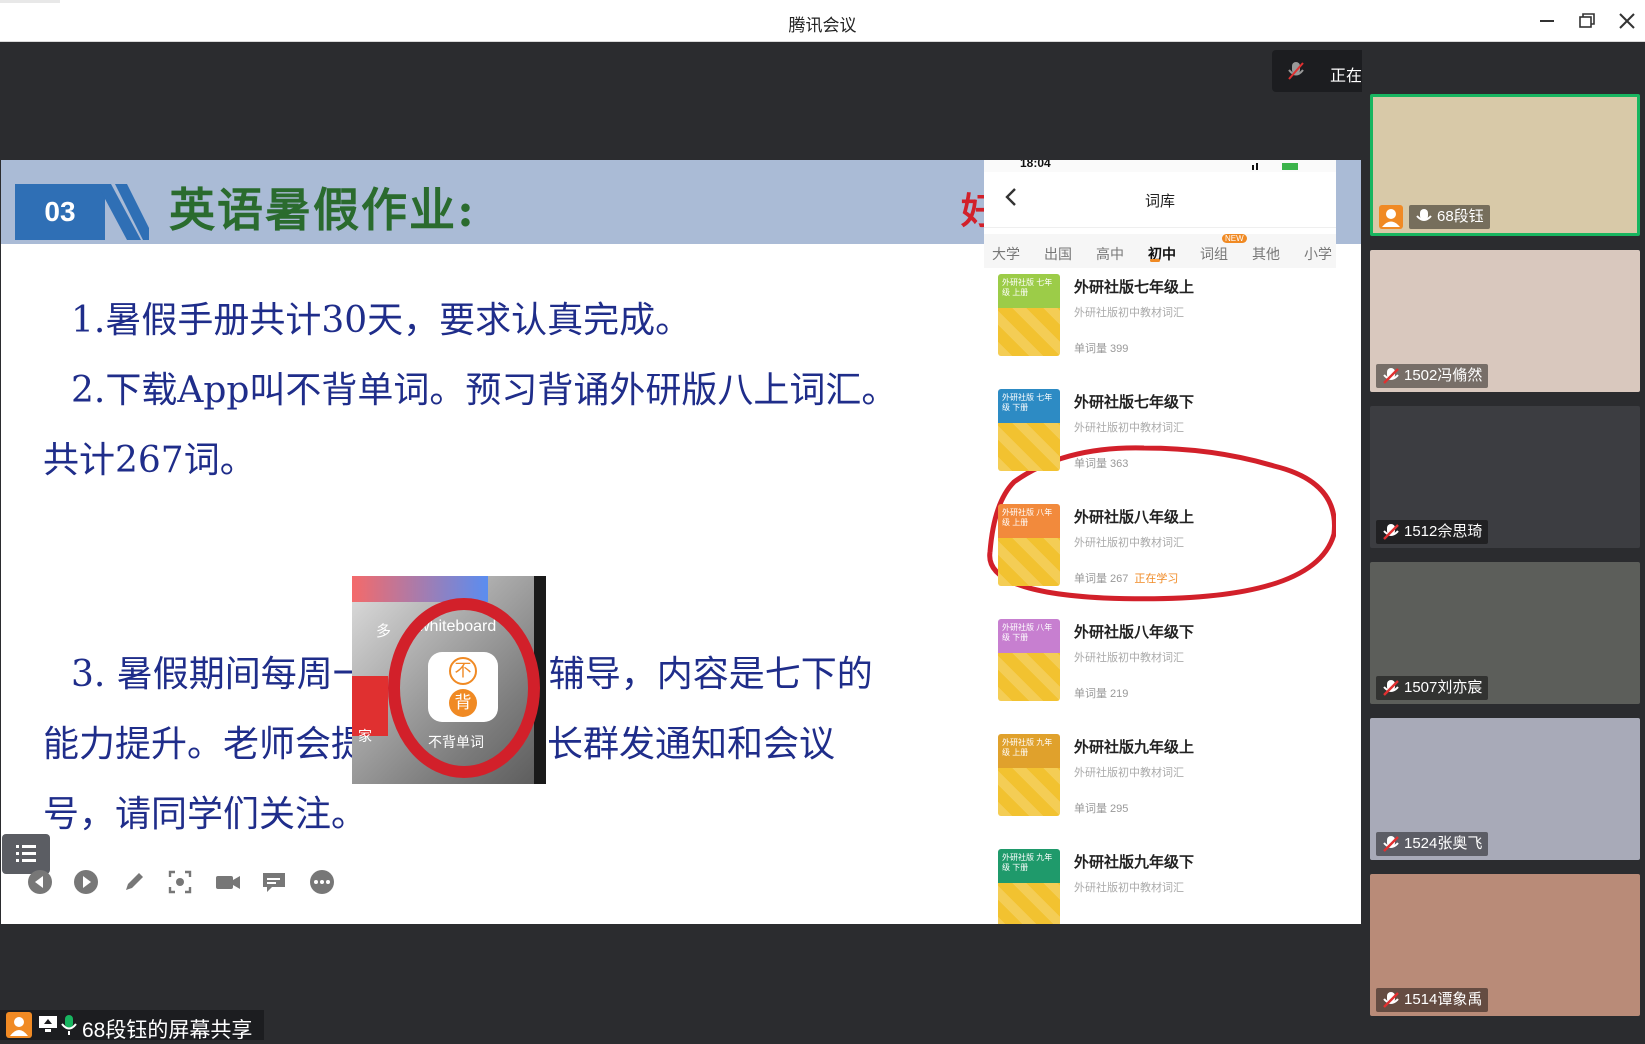  I want to click on book-word-count-text: 单词量 267, so click(1101, 579).